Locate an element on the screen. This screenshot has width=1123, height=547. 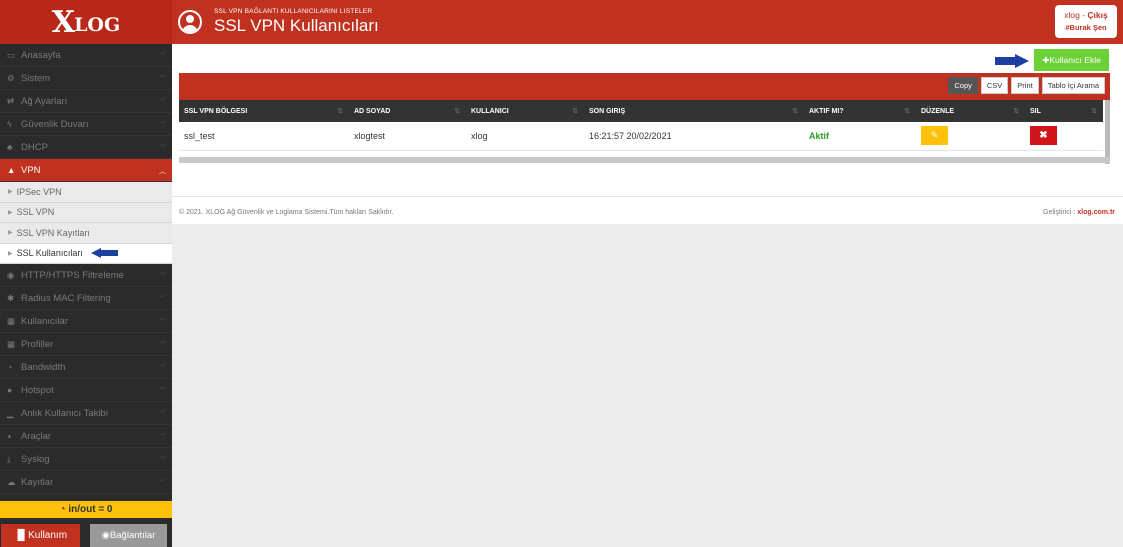
user-avatar-icon is located at coordinates (190, 22).